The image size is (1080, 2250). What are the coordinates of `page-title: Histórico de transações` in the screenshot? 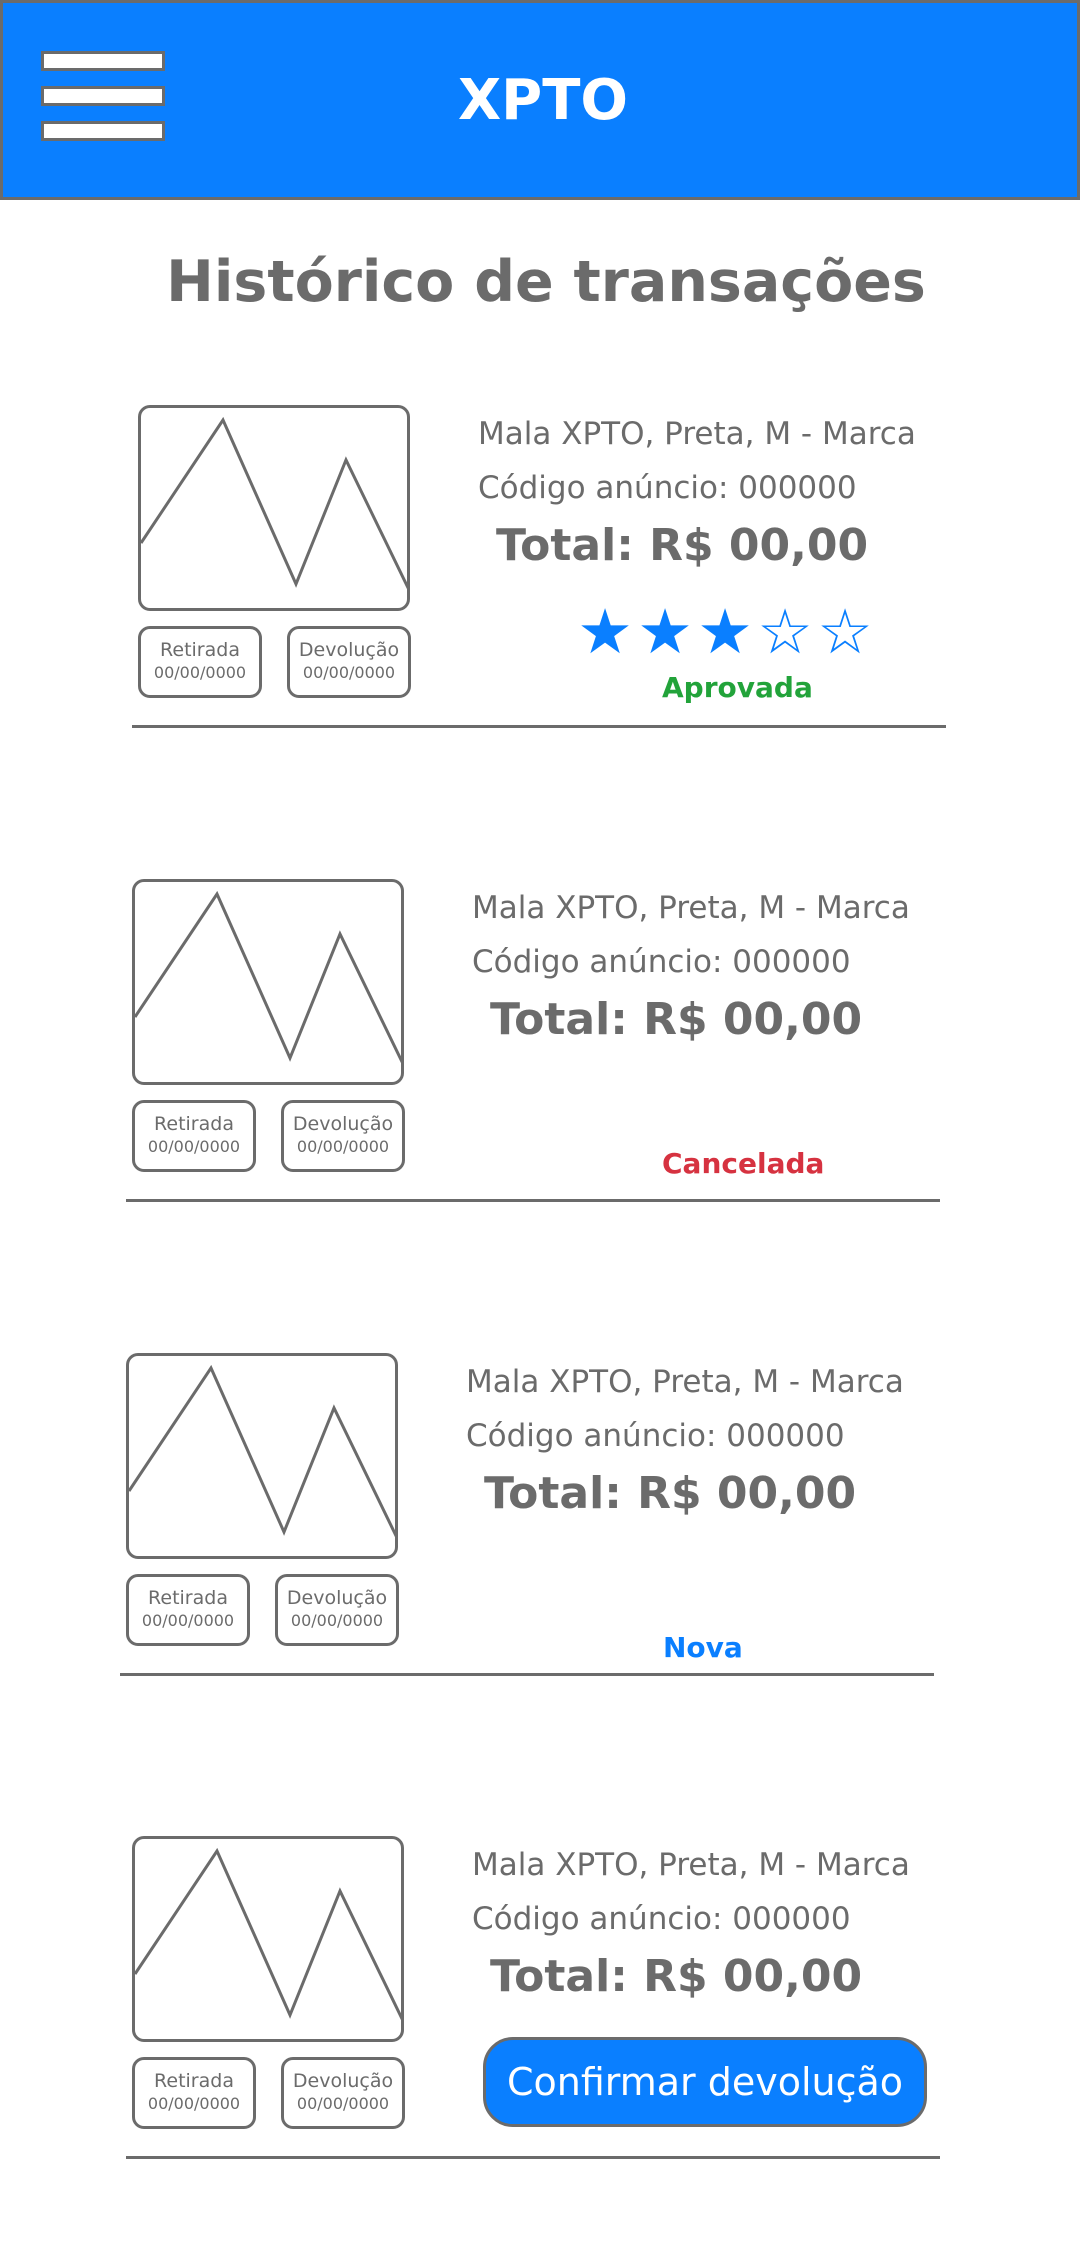 It's located at (546, 282).